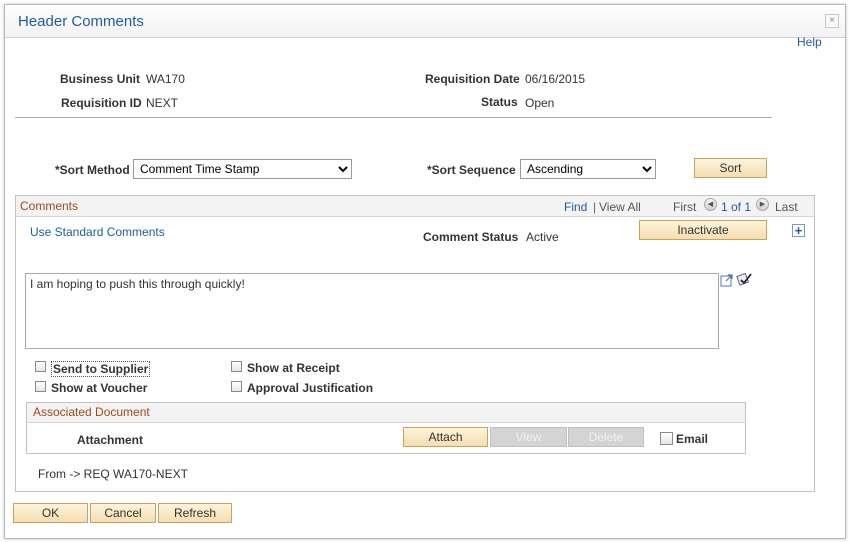 The image size is (849, 542). I want to click on status-value: Open, so click(540, 103).